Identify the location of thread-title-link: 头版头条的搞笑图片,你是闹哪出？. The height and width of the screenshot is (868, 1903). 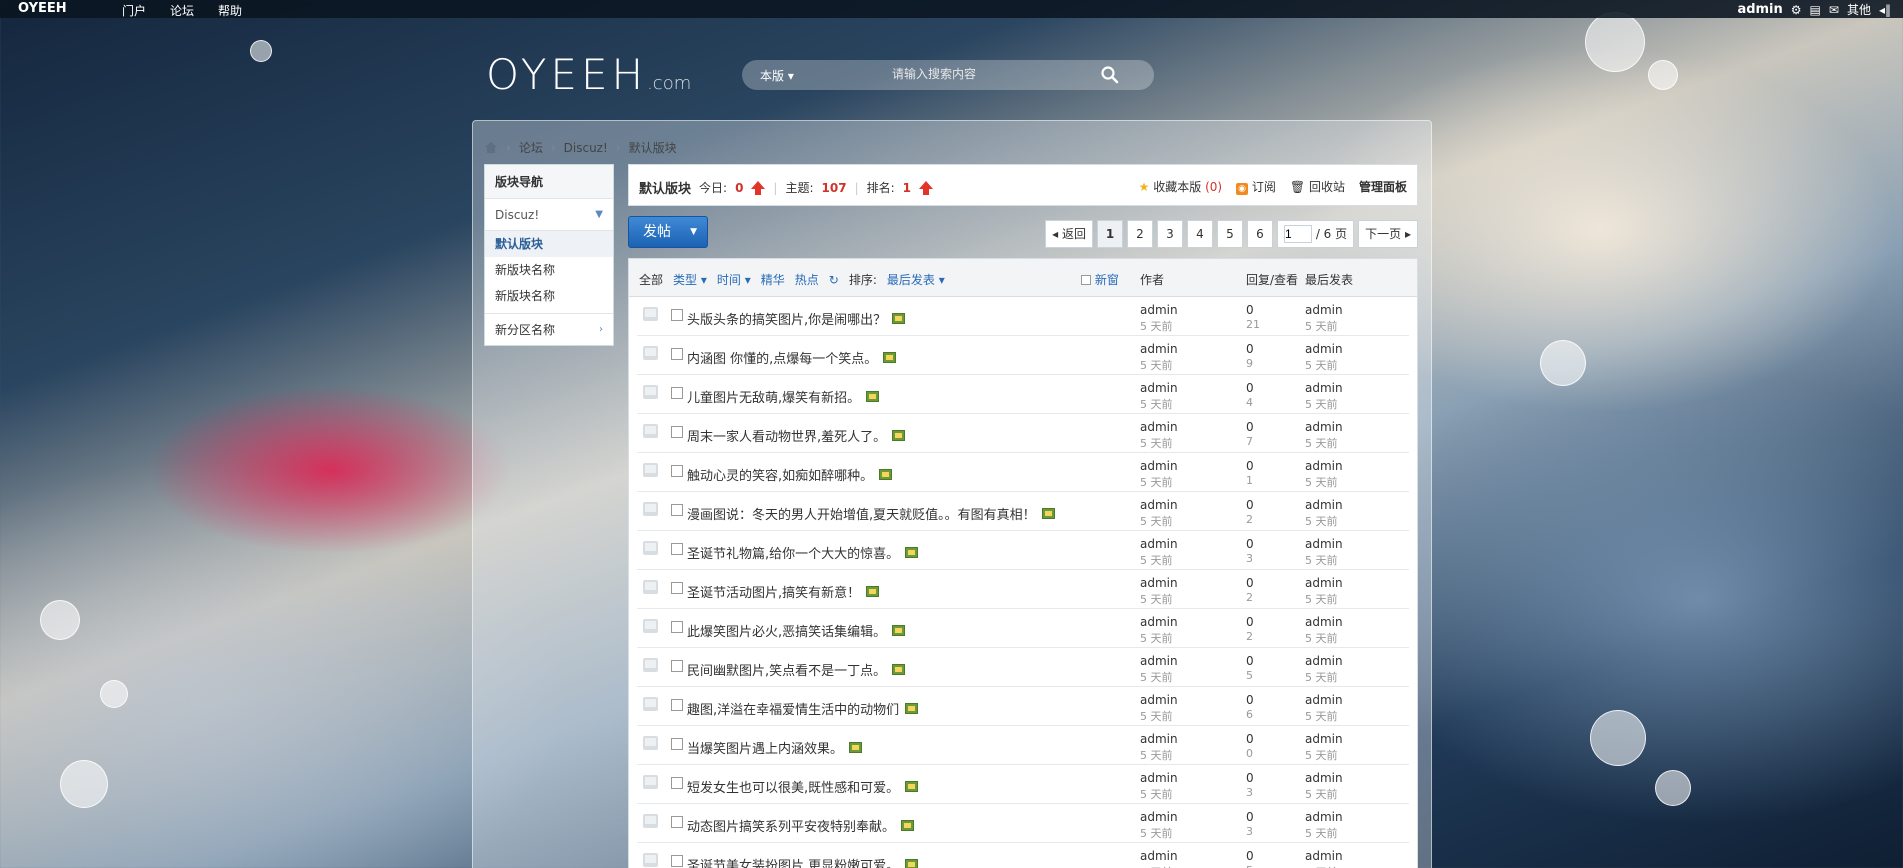
(796, 318).